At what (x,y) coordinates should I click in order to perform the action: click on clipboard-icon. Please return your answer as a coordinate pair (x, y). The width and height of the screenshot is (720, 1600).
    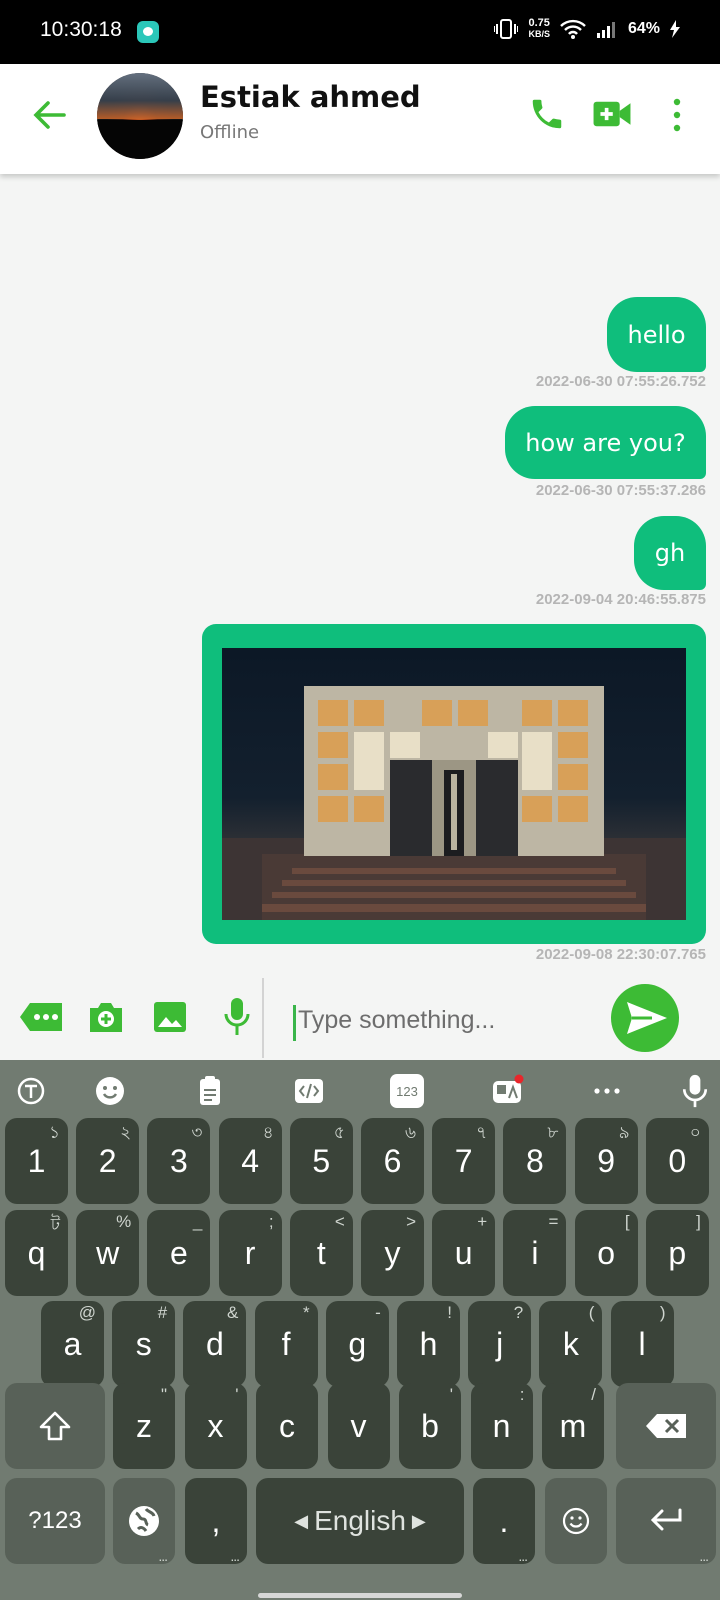
    Looking at the image, I should click on (210, 1091).